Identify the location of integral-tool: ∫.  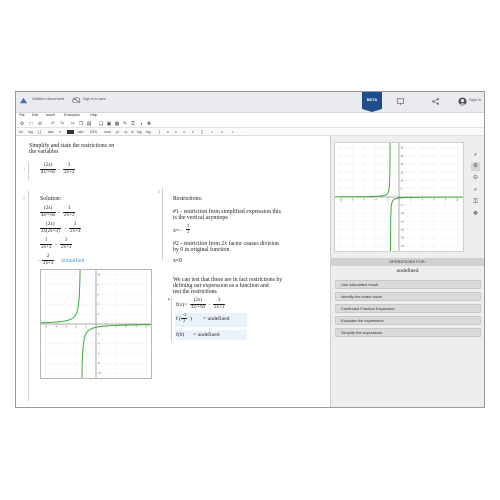
(159, 132).